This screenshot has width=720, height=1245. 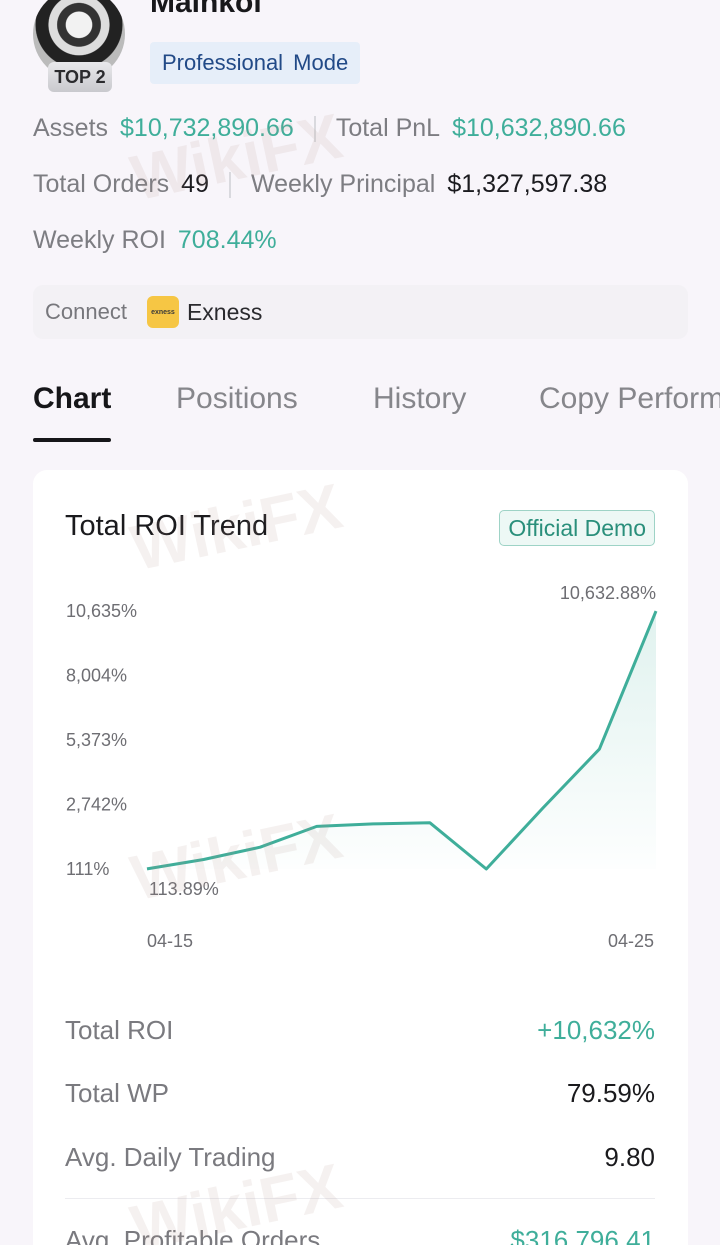 What do you see at coordinates (360, 1198) in the screenshot?
I see `metrics-divider` at bounding box center [360, 1198].